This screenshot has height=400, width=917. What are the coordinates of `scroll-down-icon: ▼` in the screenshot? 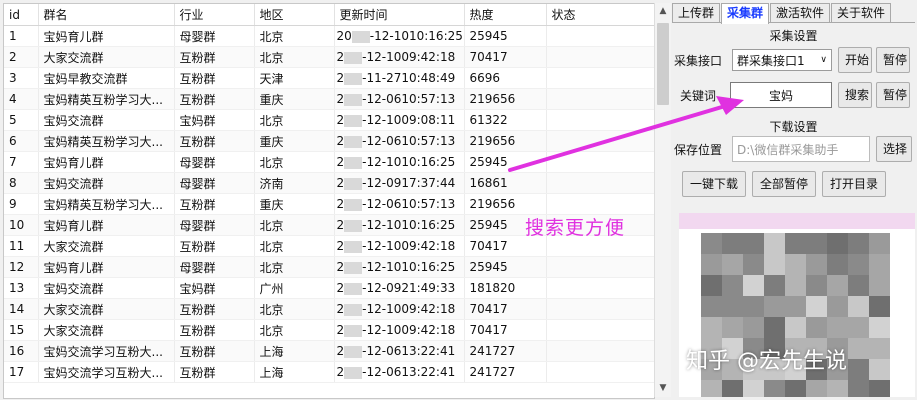 It's located at (663, 388).